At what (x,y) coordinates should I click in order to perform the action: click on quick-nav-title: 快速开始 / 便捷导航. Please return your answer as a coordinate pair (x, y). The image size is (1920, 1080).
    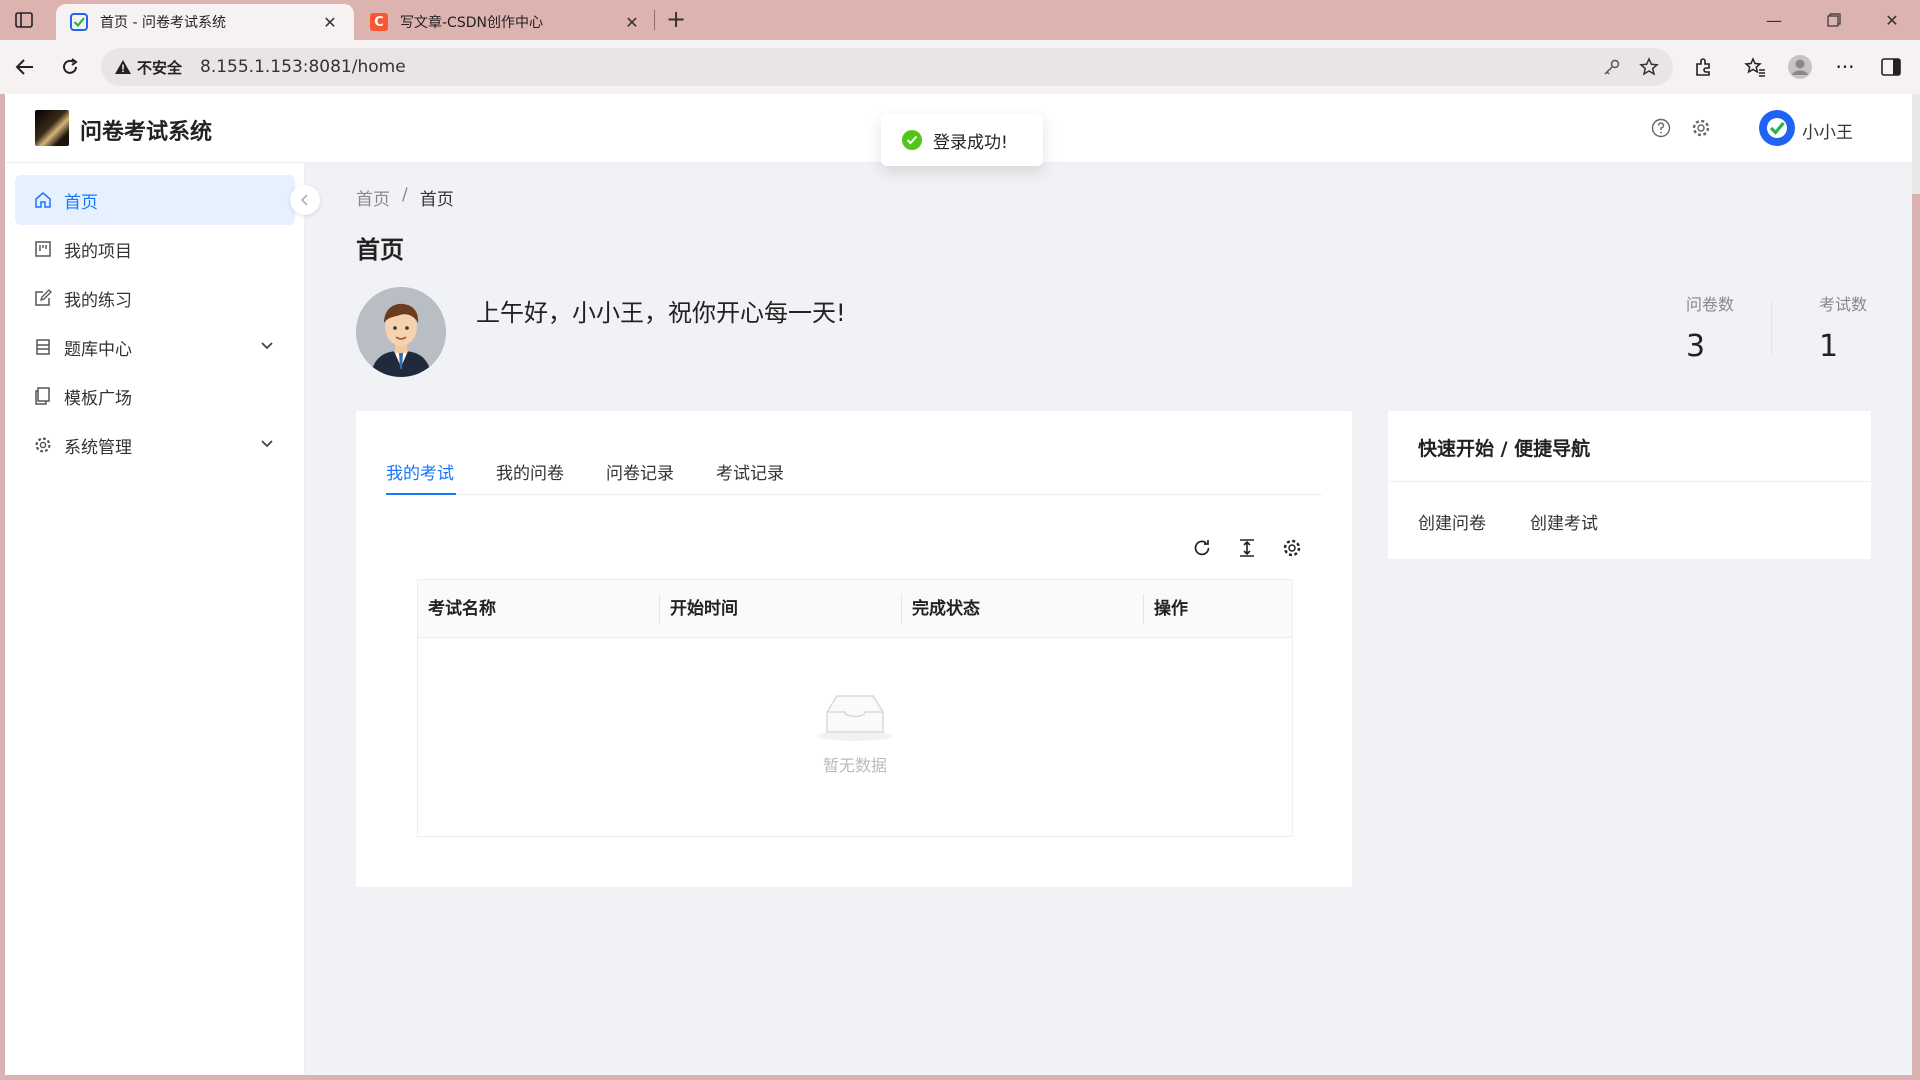
    Looking at the image, I should click on (1504, 449).